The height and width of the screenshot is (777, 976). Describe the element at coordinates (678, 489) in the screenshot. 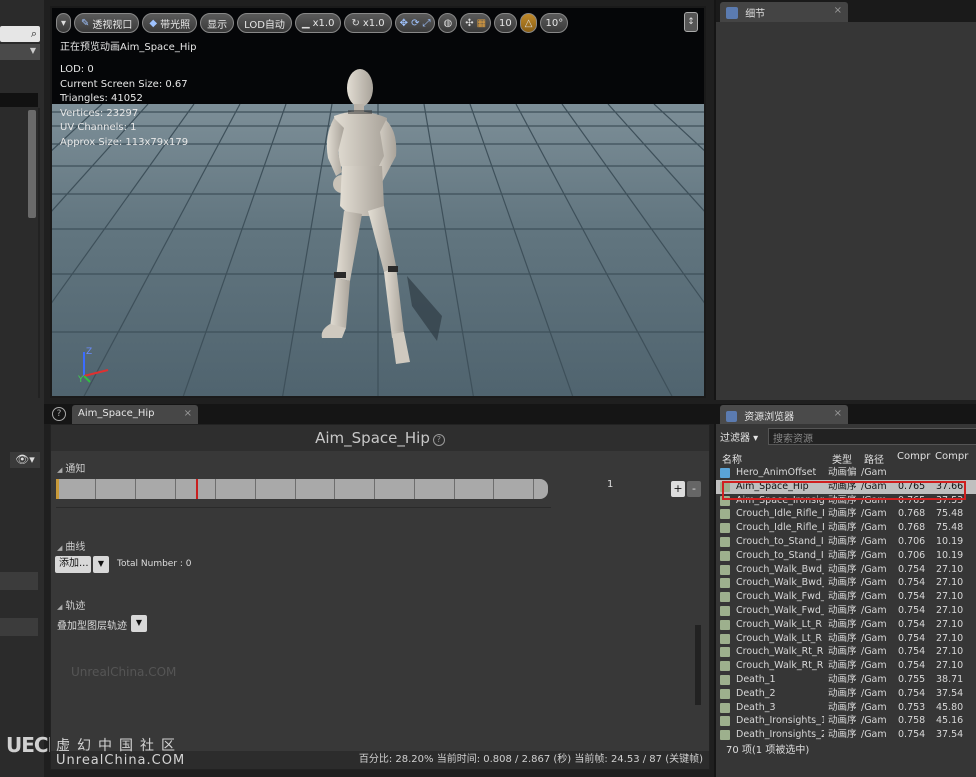

I see `add-track-button: +` at that location.